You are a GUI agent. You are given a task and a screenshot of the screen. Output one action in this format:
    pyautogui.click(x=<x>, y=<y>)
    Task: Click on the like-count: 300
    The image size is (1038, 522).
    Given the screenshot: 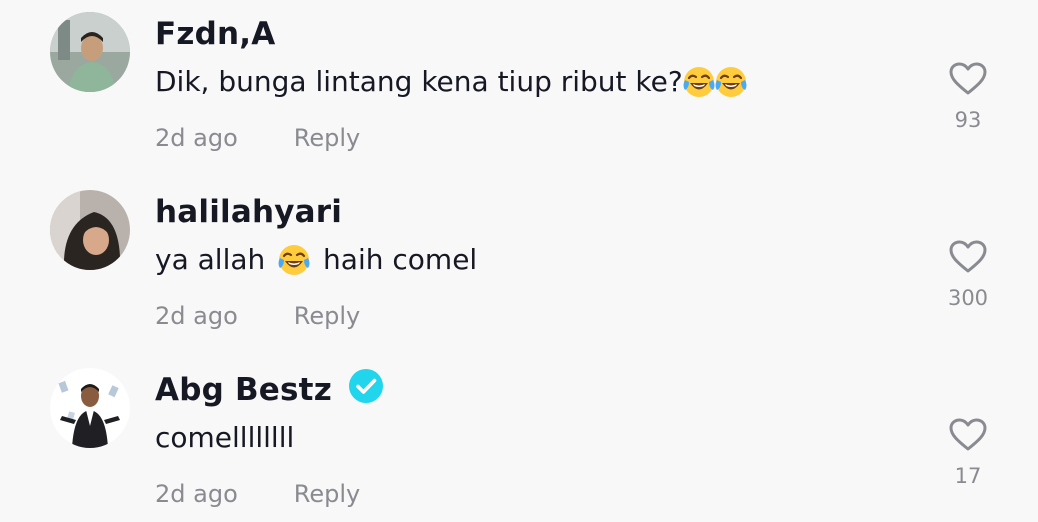 What is the action you would take?
    pyautogui.click(x=968, y=298)
    